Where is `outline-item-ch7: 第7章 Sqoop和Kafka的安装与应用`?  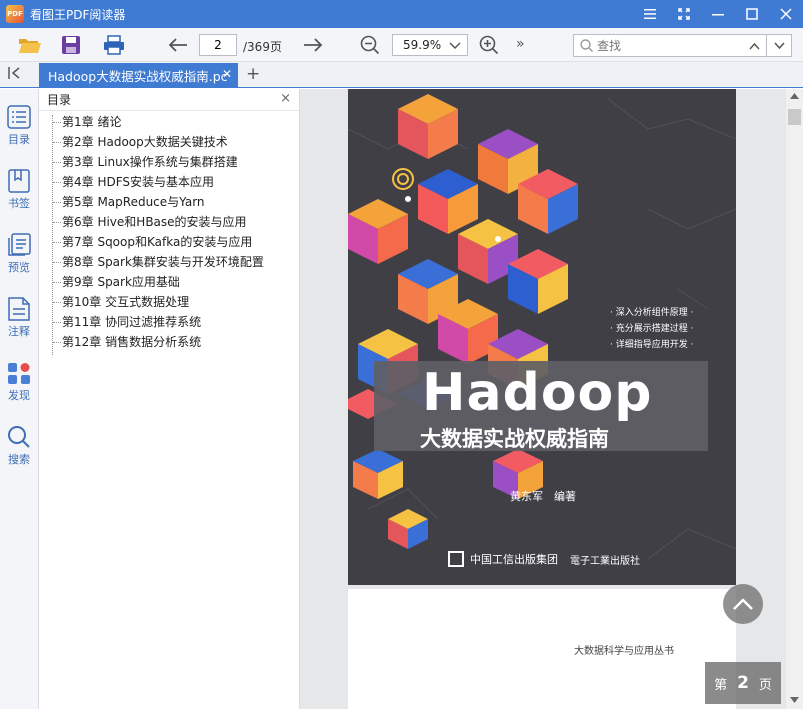 outline-item-ch7: 第7章 Sqoop和Kafka的安装与应用 is located at coordinates (174, 242).